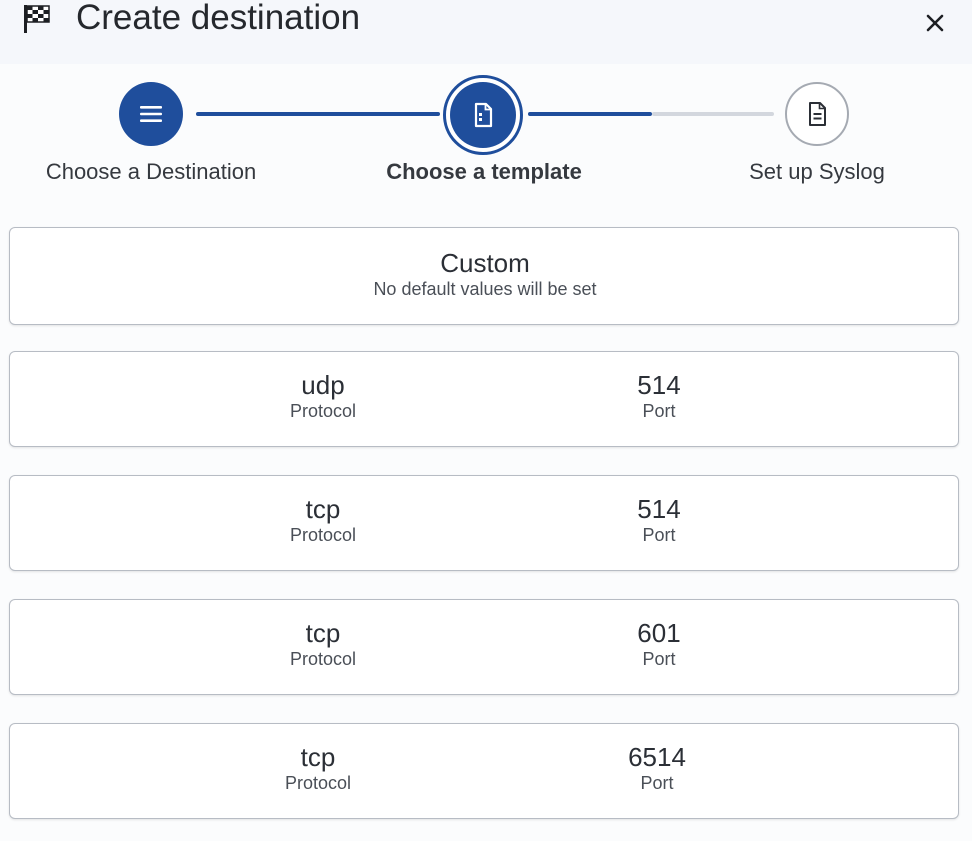 This screenshot has width=972, height=841. Describe the element at coordinates (659, 633) in the screenshot. I see `port-value: 601` at that location.